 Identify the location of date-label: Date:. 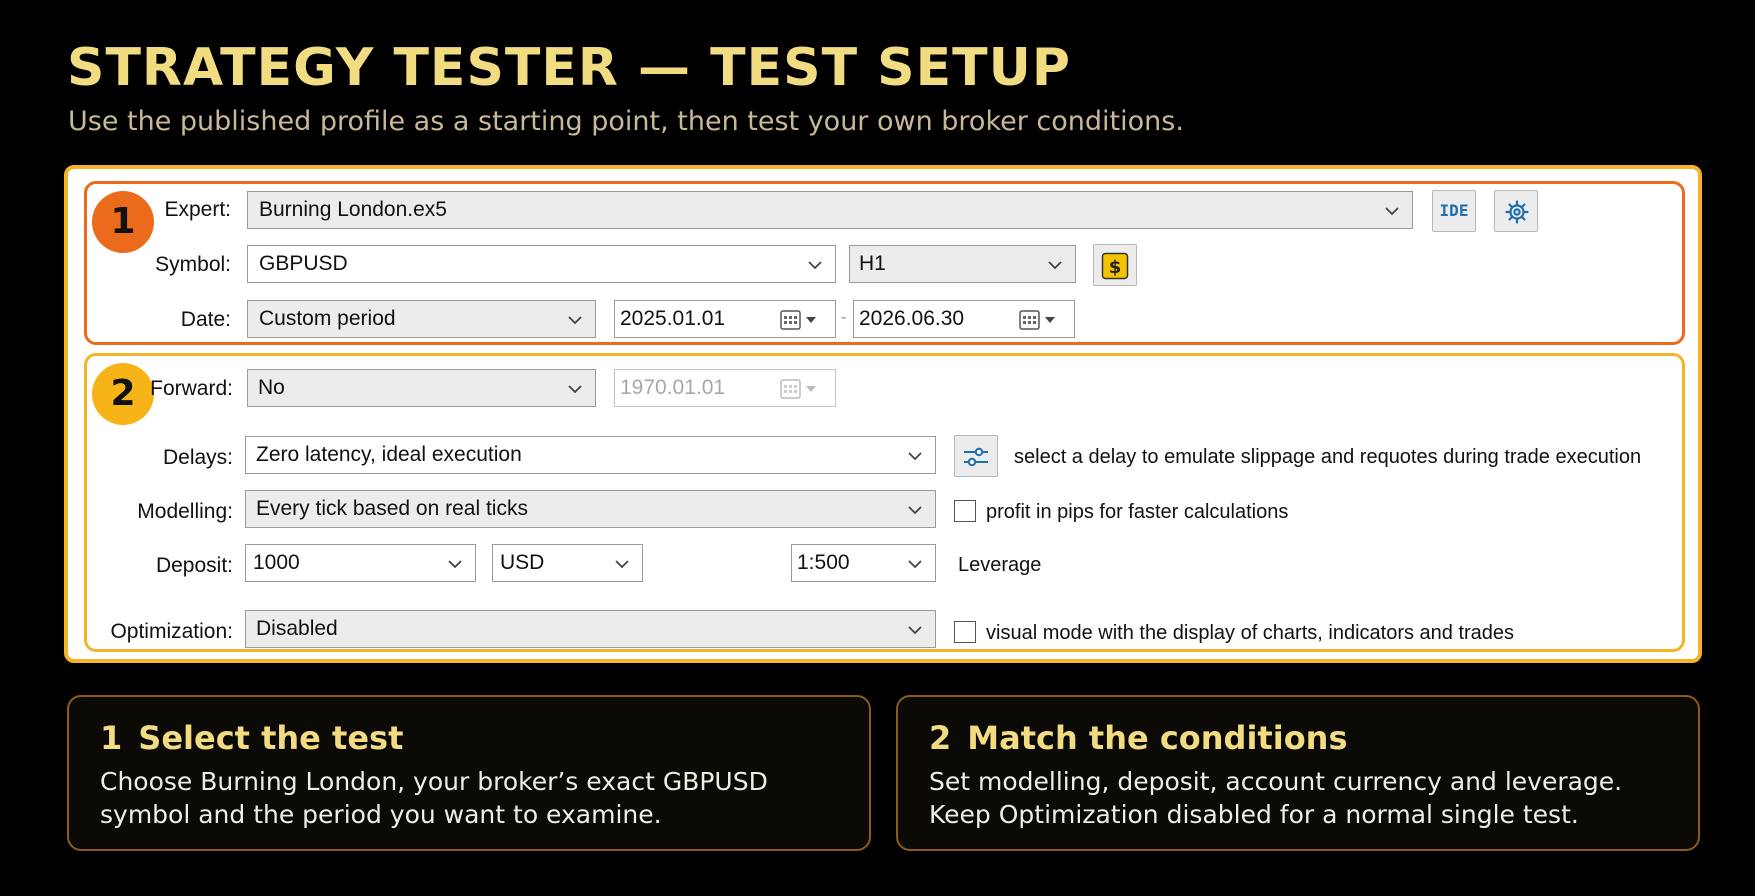
(205, 319).